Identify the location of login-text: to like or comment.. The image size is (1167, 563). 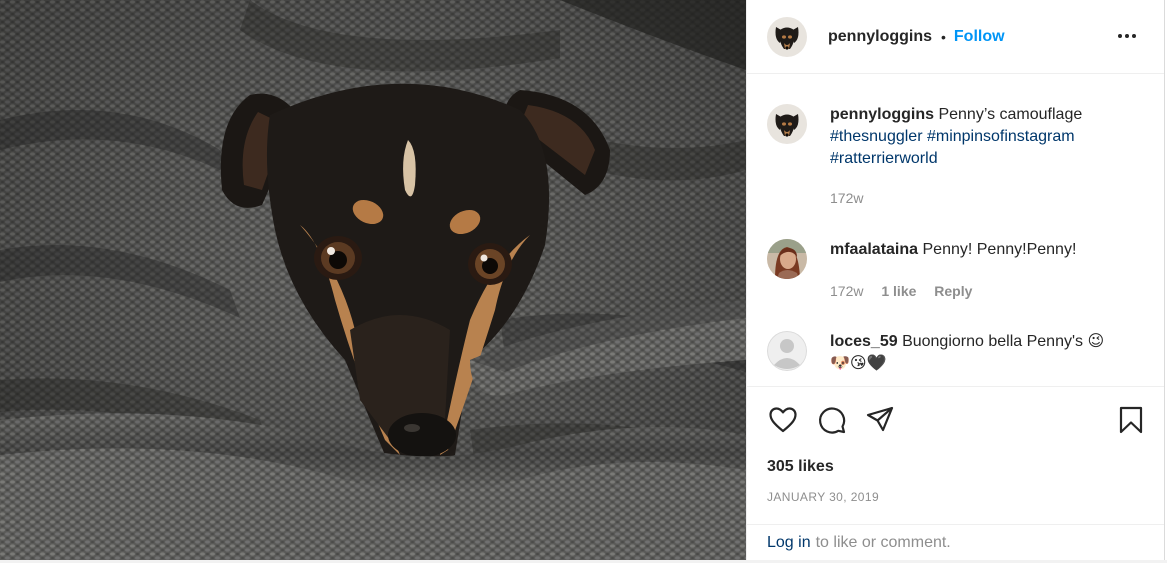
(883, 542).